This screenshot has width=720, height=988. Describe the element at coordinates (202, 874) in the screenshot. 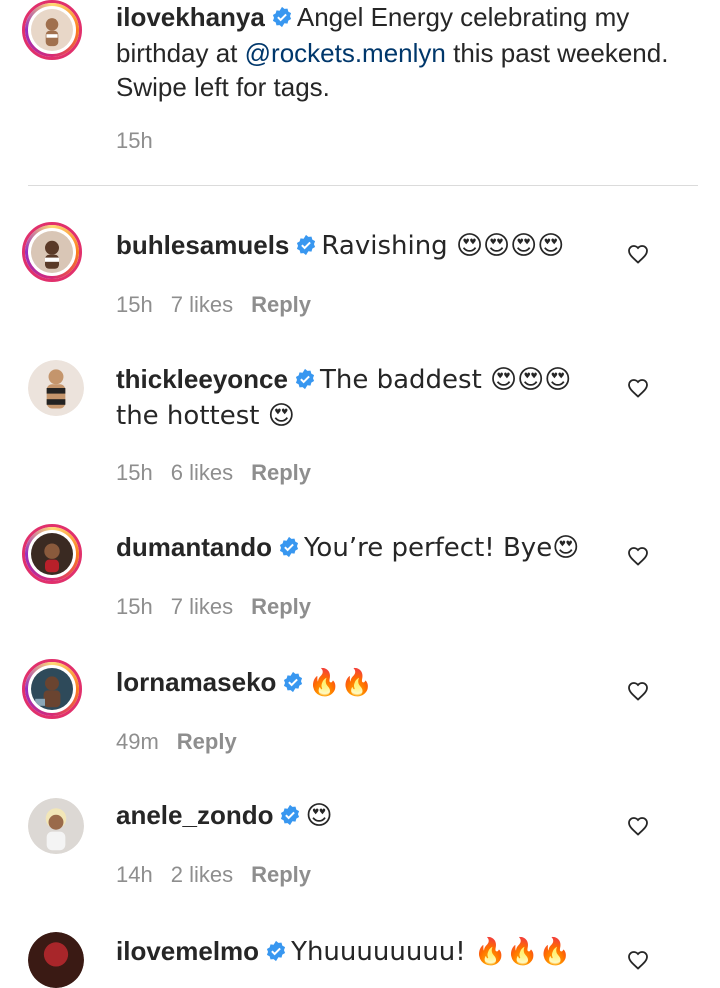

I see `comment-likes: 2 likes` at that location.